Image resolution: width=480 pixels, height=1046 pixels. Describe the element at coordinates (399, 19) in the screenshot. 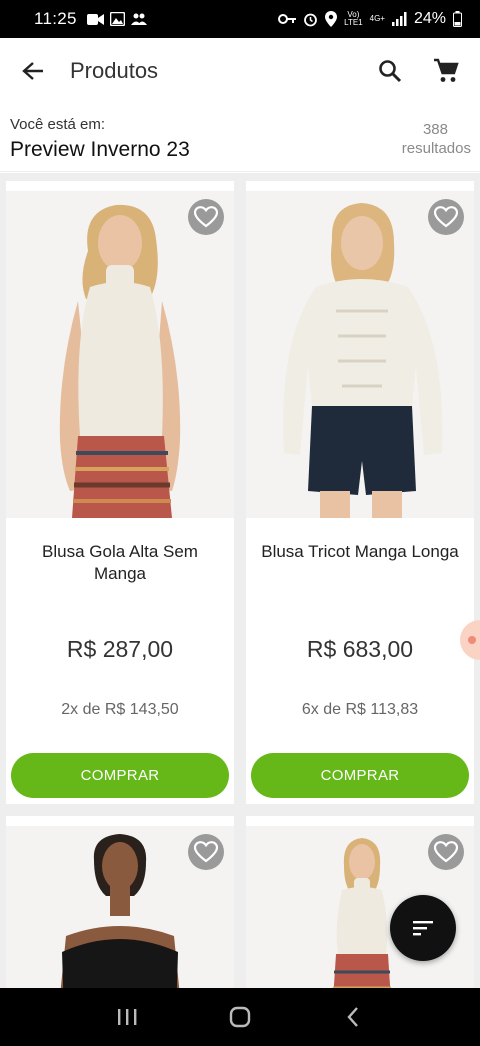

I see `signal-icon` at that location.